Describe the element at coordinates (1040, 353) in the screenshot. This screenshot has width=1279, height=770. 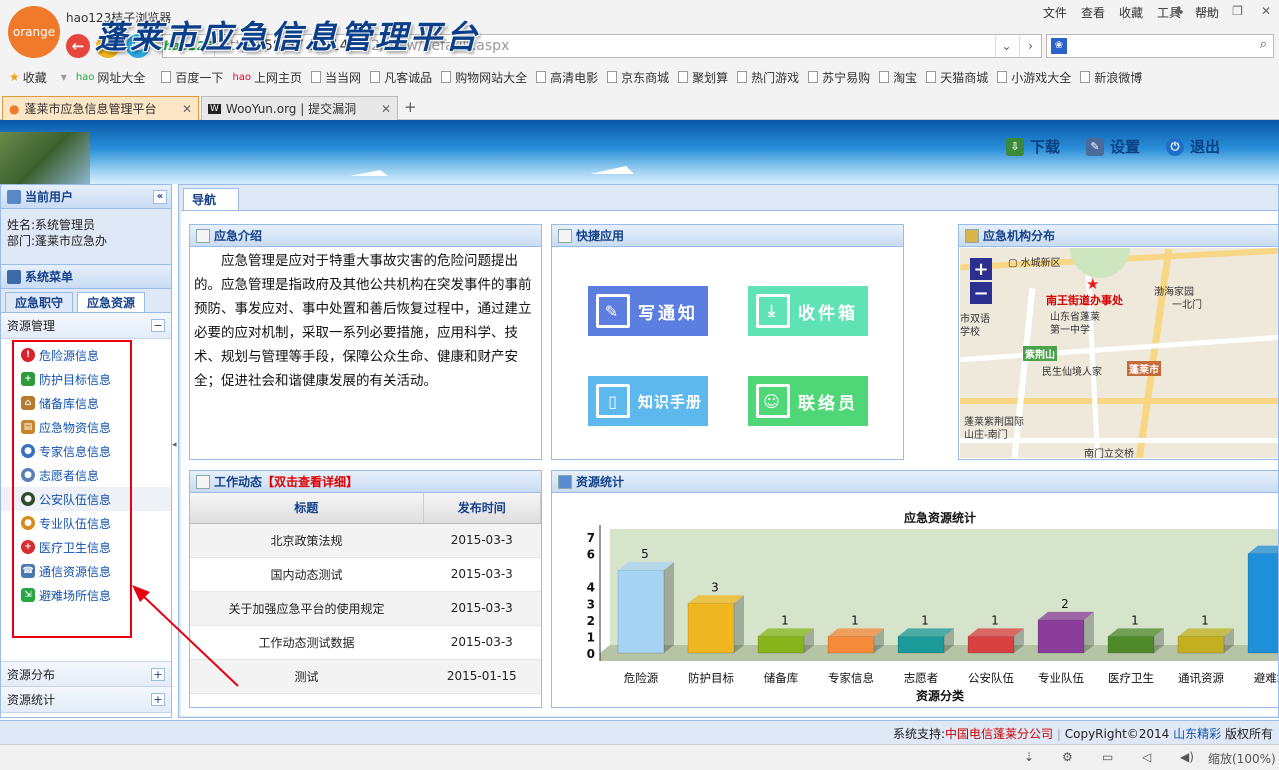
I see `map-label-park: 紫荆山` at that location.